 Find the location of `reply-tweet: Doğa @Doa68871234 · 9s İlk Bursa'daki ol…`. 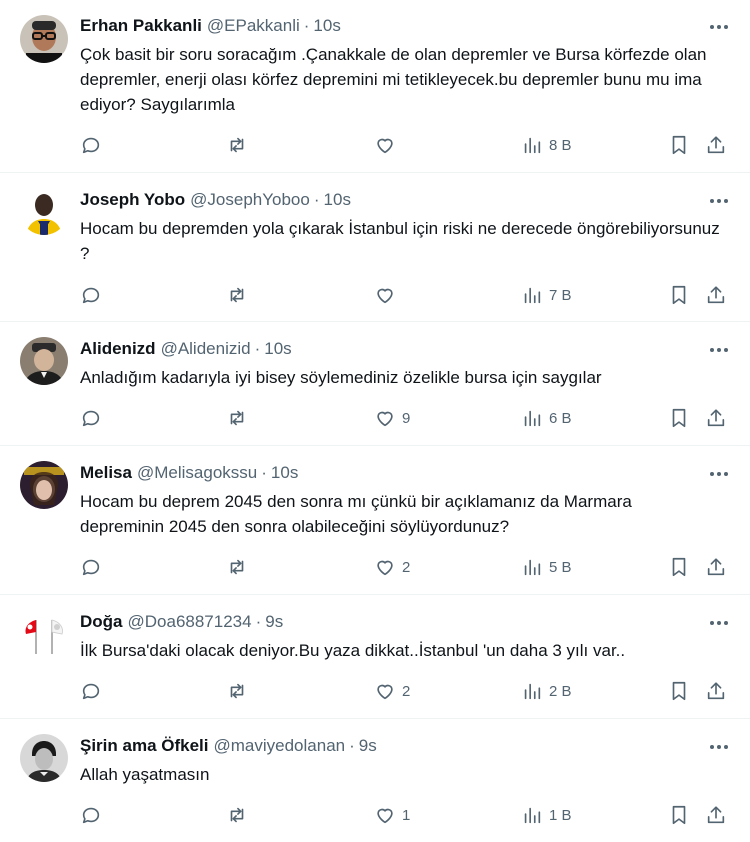

reply-tweet: Doğa @Doa68871234 · 9s İlk Bursa'daki ol… is located at coordinates (375, 657).